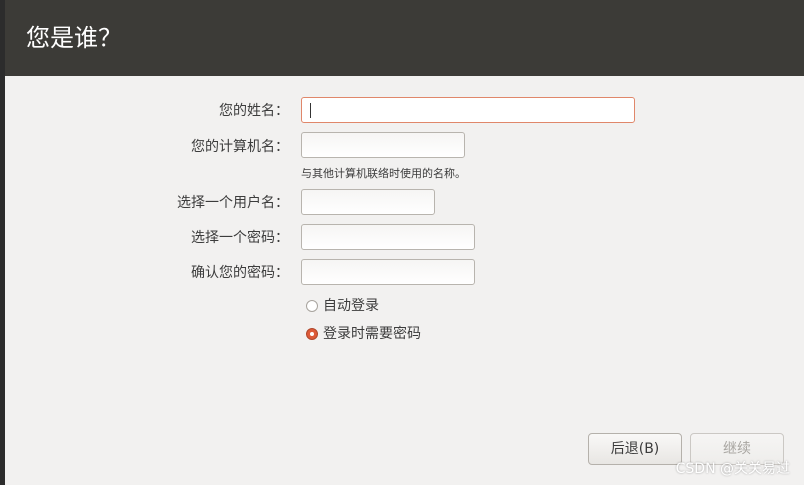 The image size is (804, 485). What do you see at coordinates (310, 110) in the screenshot?
I see `text-cursor` at bounding box center [310, 110].